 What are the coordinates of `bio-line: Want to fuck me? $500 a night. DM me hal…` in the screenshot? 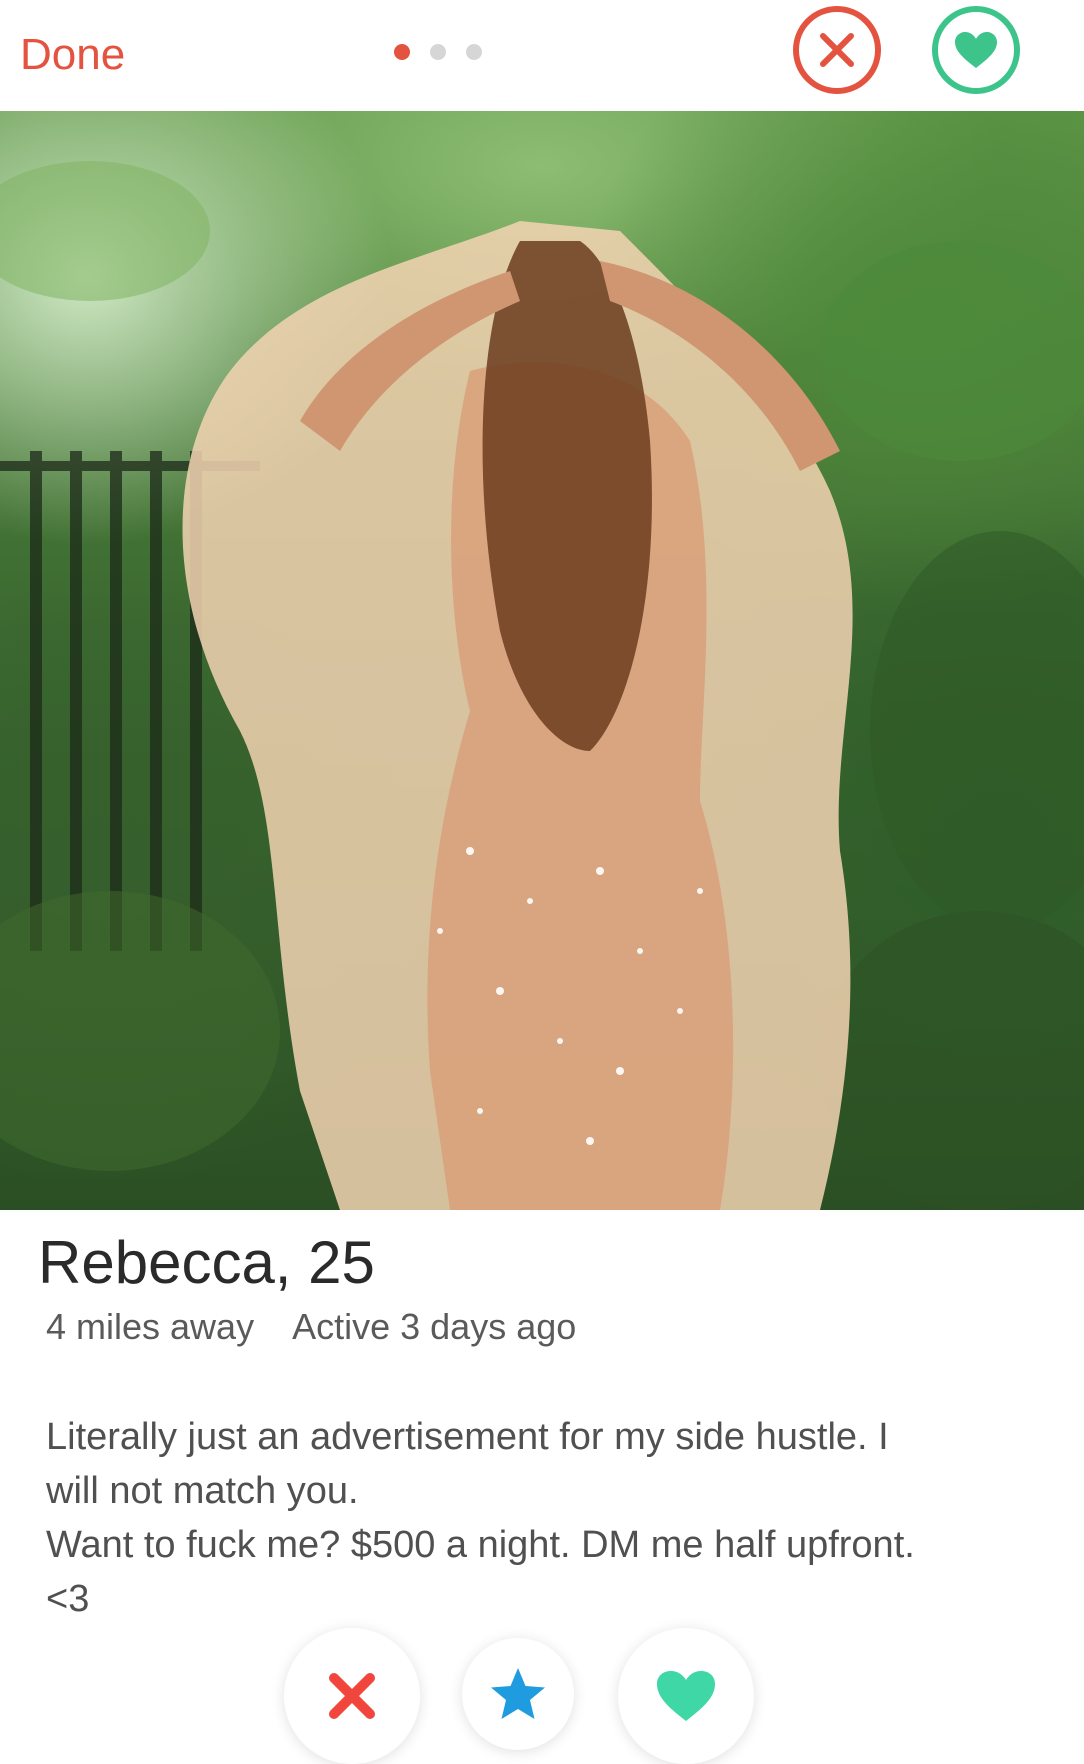 It's located at (480, 1545).